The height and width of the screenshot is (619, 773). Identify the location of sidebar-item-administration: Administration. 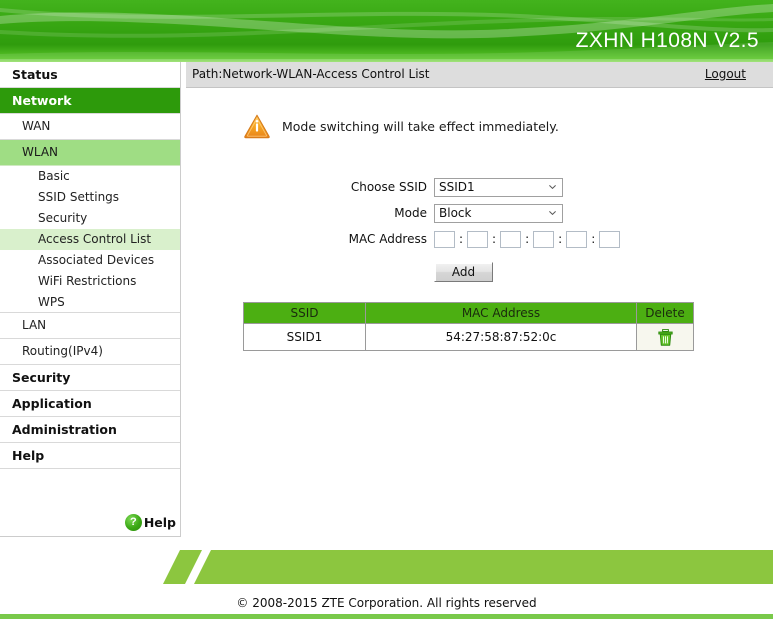
(90, 430).